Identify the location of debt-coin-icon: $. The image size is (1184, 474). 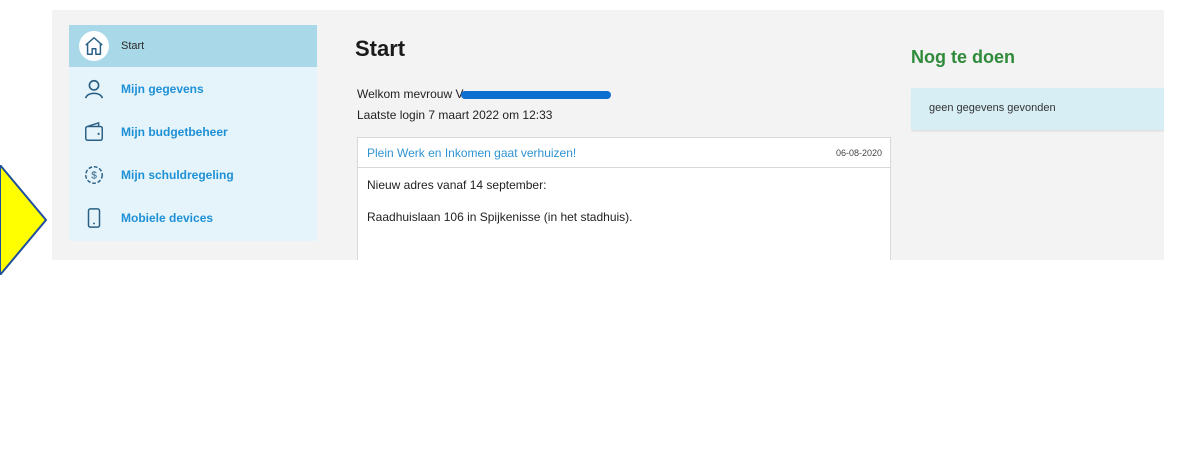
(94, 175).